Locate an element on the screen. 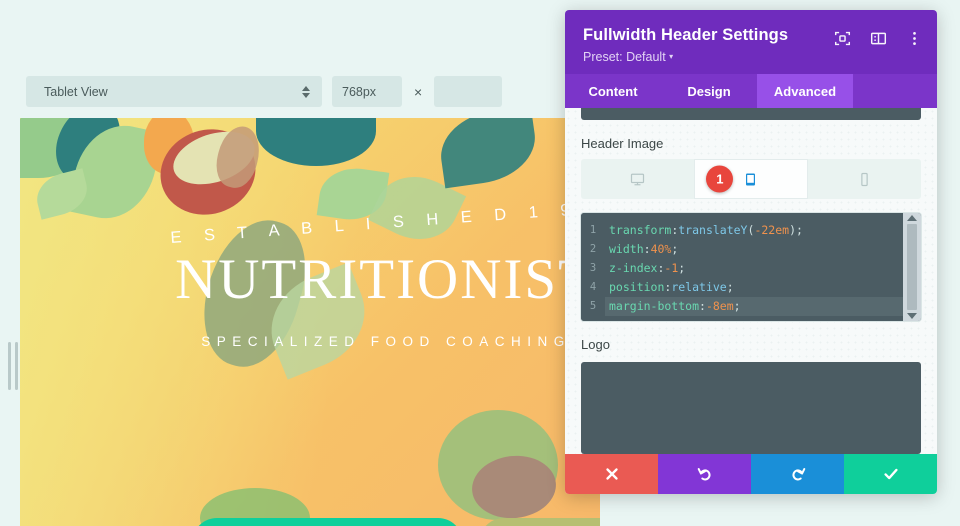 This screenshot has height=526, width=960. editor-scrollbar-thumb is located at coordinates (912, 267).